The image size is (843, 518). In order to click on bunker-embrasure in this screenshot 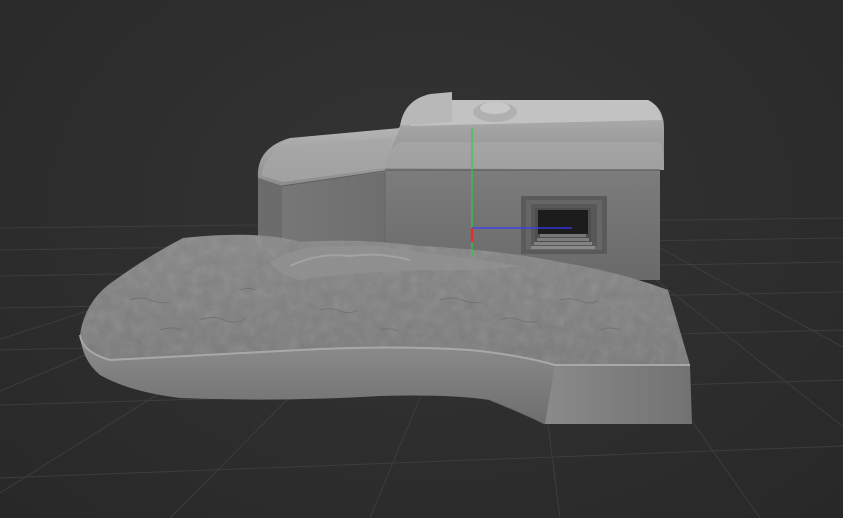, I will do `click(564, 225)`.